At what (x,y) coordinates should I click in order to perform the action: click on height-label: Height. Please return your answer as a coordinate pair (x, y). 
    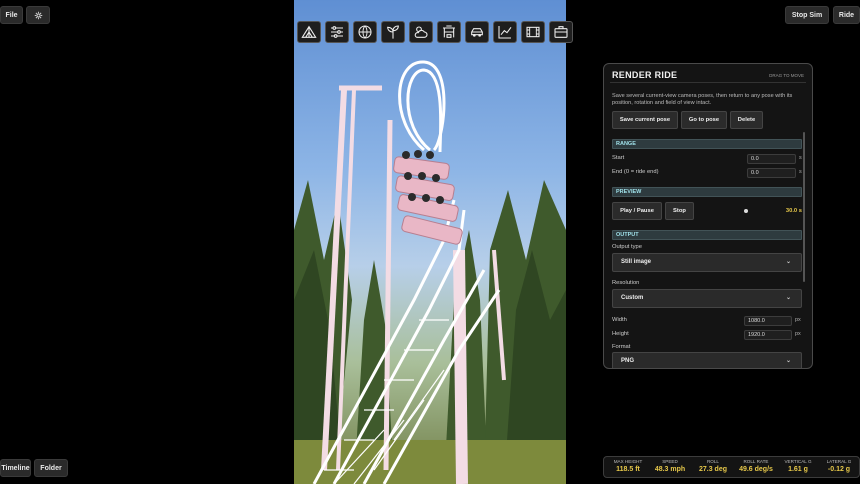
    Looking at the image, I should click on (620, 334).